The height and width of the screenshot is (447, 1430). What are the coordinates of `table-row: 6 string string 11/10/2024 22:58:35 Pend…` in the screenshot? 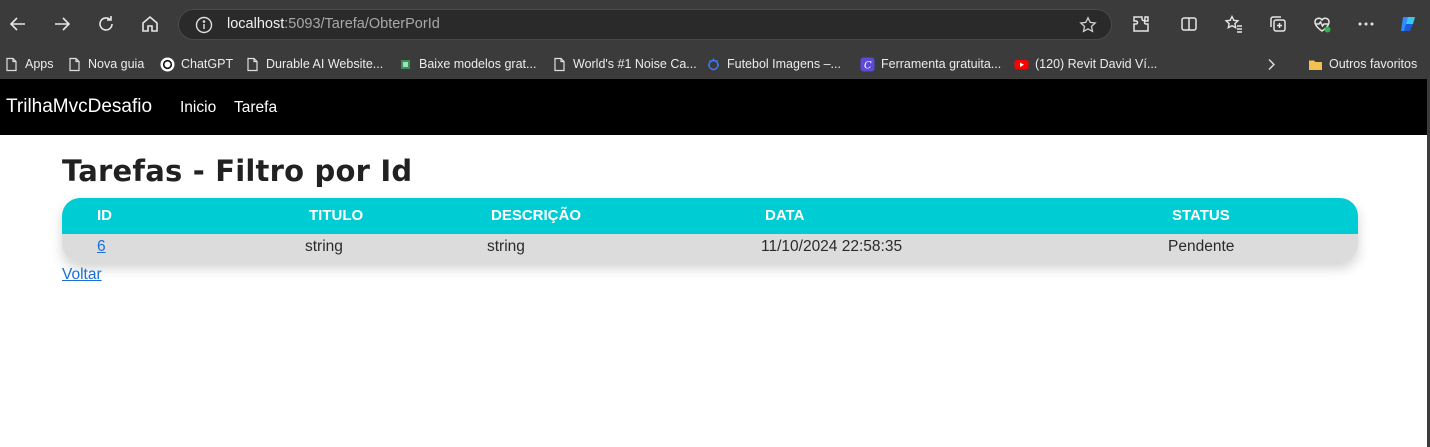 It's located at (710, 248).